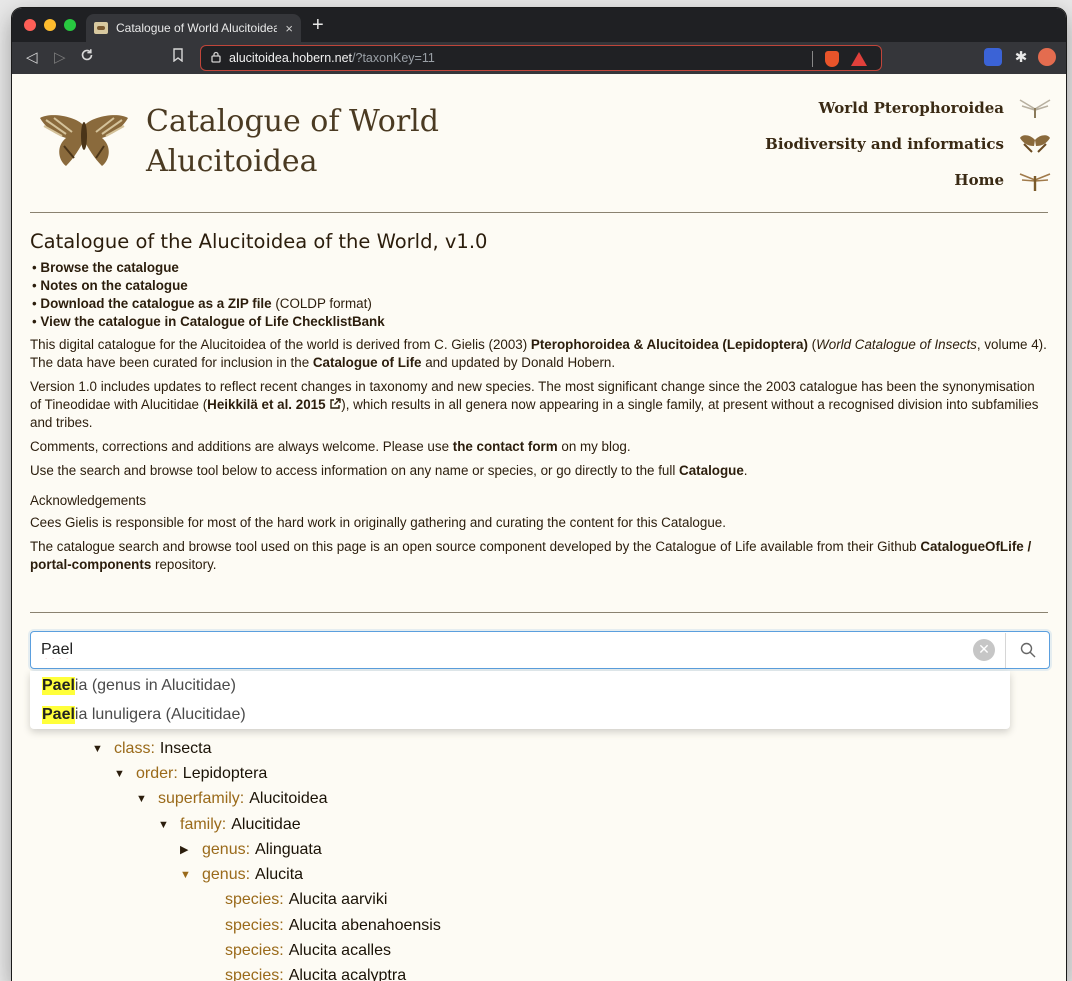 Image resolution: width=1072 pixels, height=981 pixels. What do you see at coordinates (87, 57) in the screenshot?
I see `reload-icon` at bounding box center [87, 57].